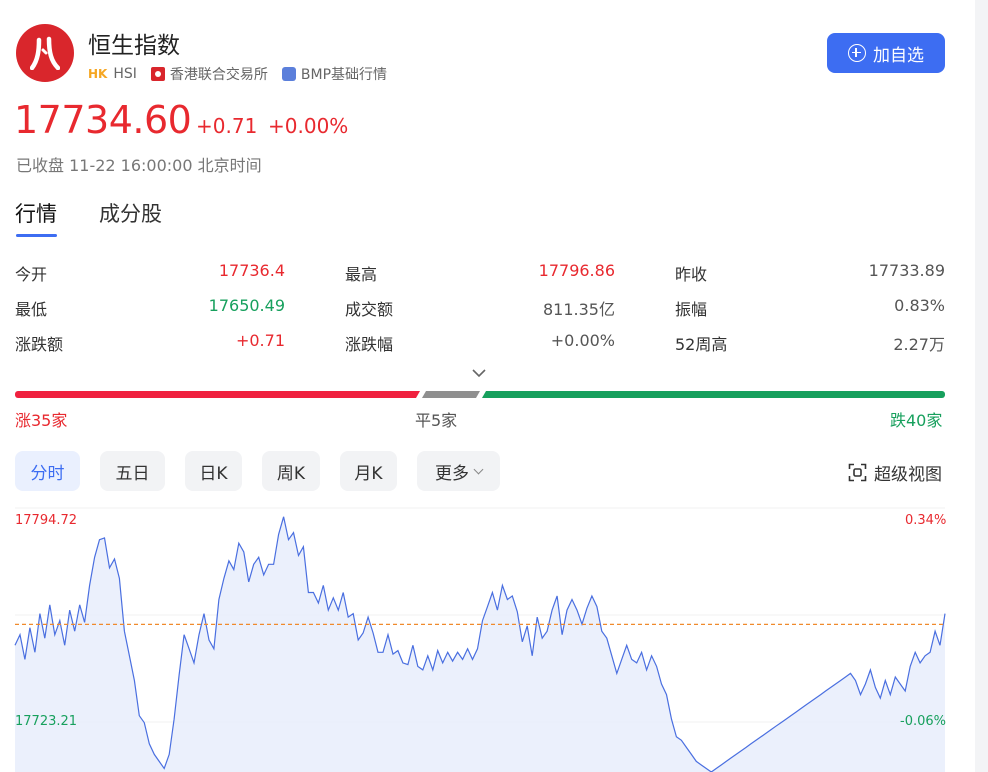 Image resolution: width=988 pixels, height=772 pixels. What do you see at coordinates (479, 371) in the screenshot?
I see `expand-stats-chevron-icon` at bounding box center [479, 371].